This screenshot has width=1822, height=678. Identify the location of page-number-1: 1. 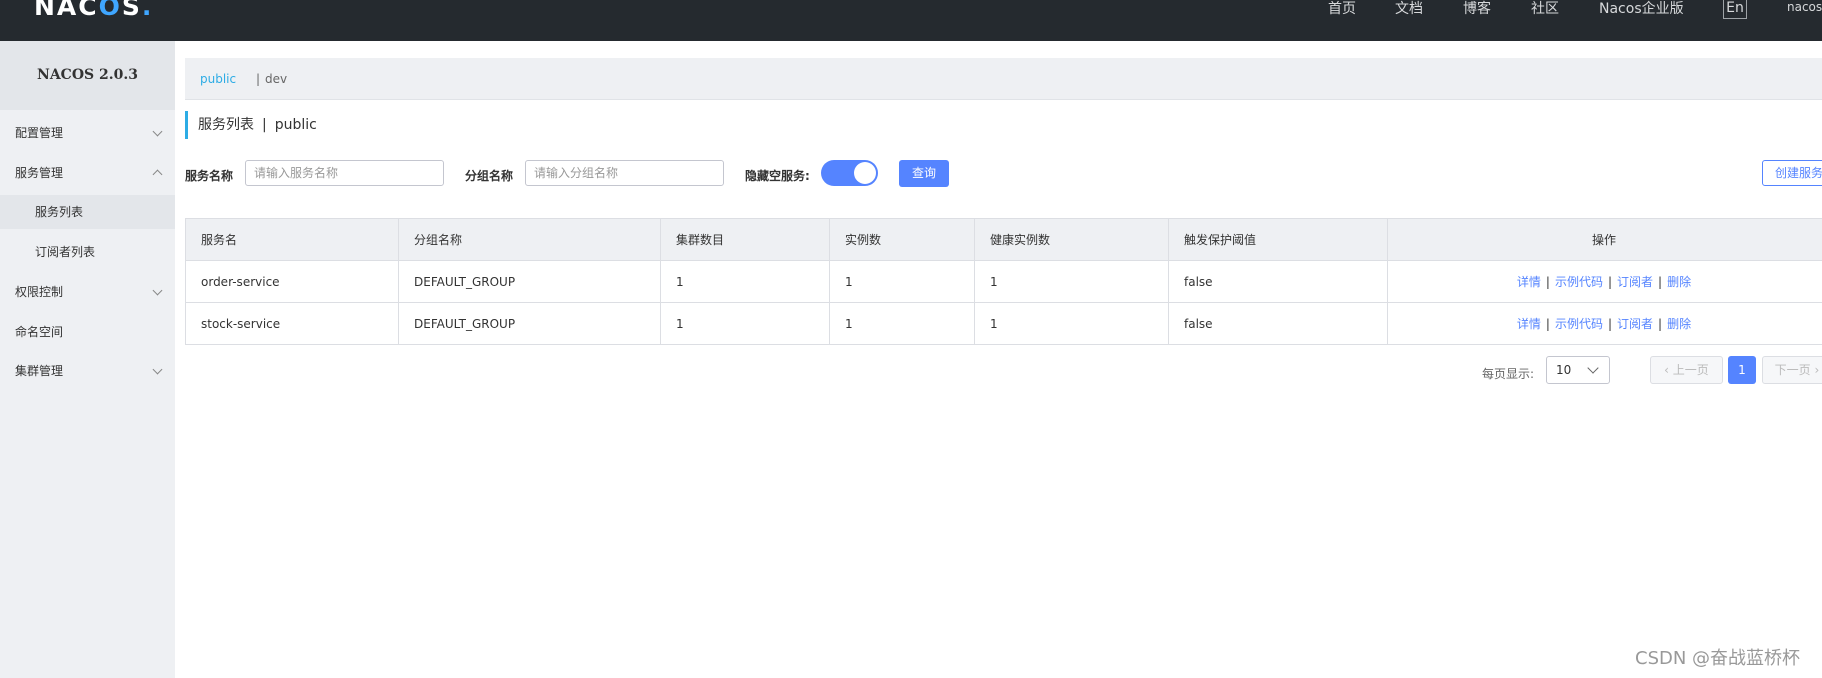
(1742, 370).